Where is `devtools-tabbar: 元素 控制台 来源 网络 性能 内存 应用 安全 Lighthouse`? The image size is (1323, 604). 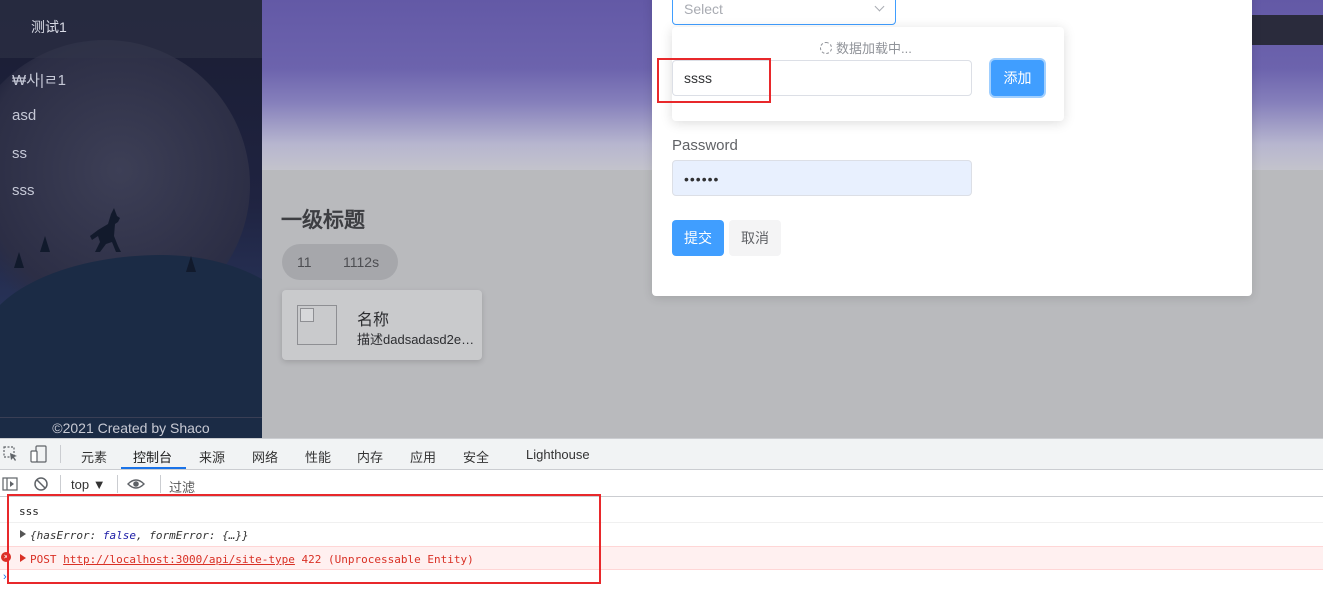
devtools-tabbar: 元素 控制台 来源 网络 性能 内存 应用 安全 Lighthouse is located at coordinates (661, 454).